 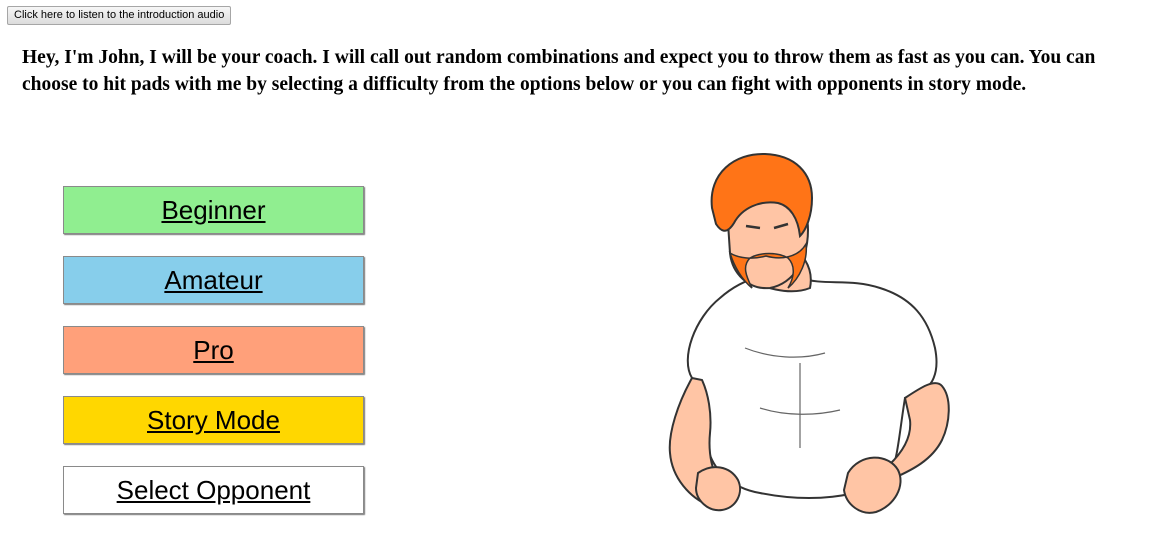 I want to click on pro-button: Pro, so click(x=213, y=350).